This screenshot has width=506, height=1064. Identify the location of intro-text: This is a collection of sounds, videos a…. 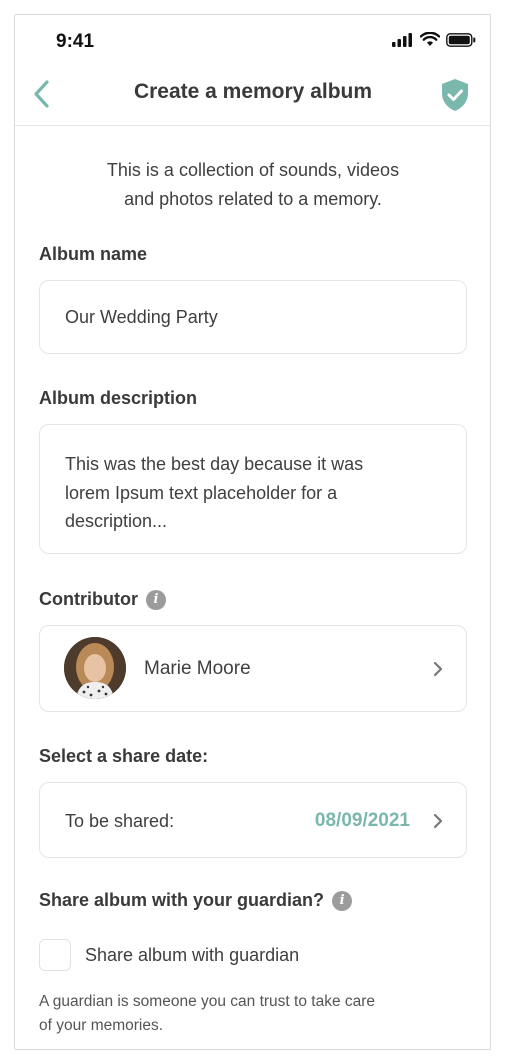
(253, 185).